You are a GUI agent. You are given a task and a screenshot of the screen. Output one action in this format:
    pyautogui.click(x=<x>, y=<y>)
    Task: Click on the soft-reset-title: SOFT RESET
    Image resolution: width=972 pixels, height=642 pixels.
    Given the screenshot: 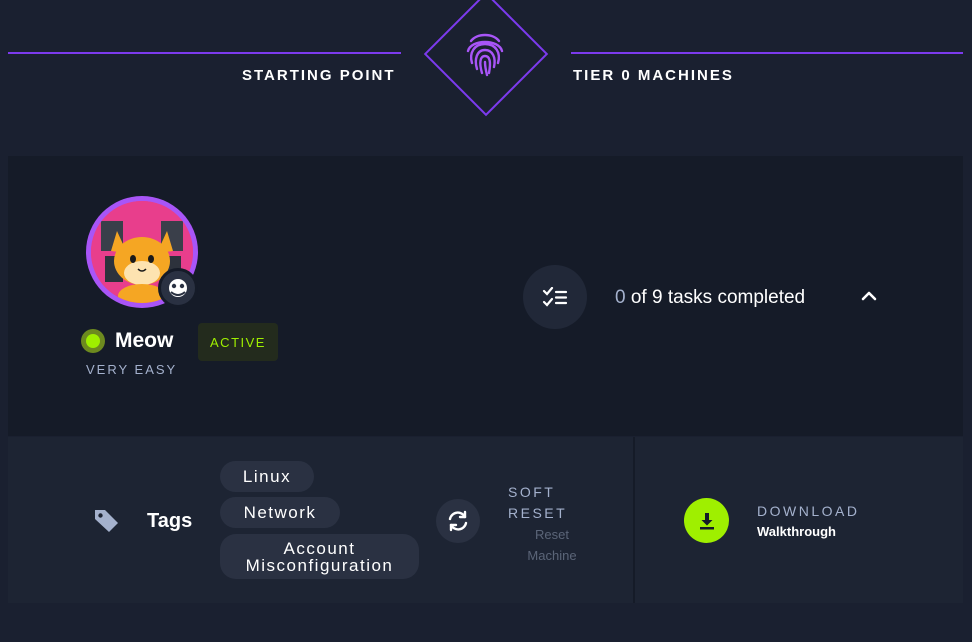 What is the action you would take?
    pyautogui.click(x=538, y=503)
    